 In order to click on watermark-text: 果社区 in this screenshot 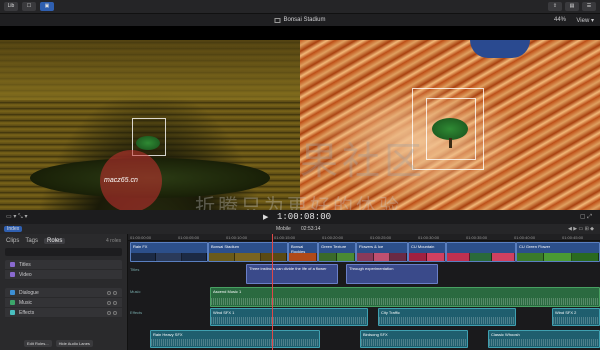, I will do `click(363, 161)`.